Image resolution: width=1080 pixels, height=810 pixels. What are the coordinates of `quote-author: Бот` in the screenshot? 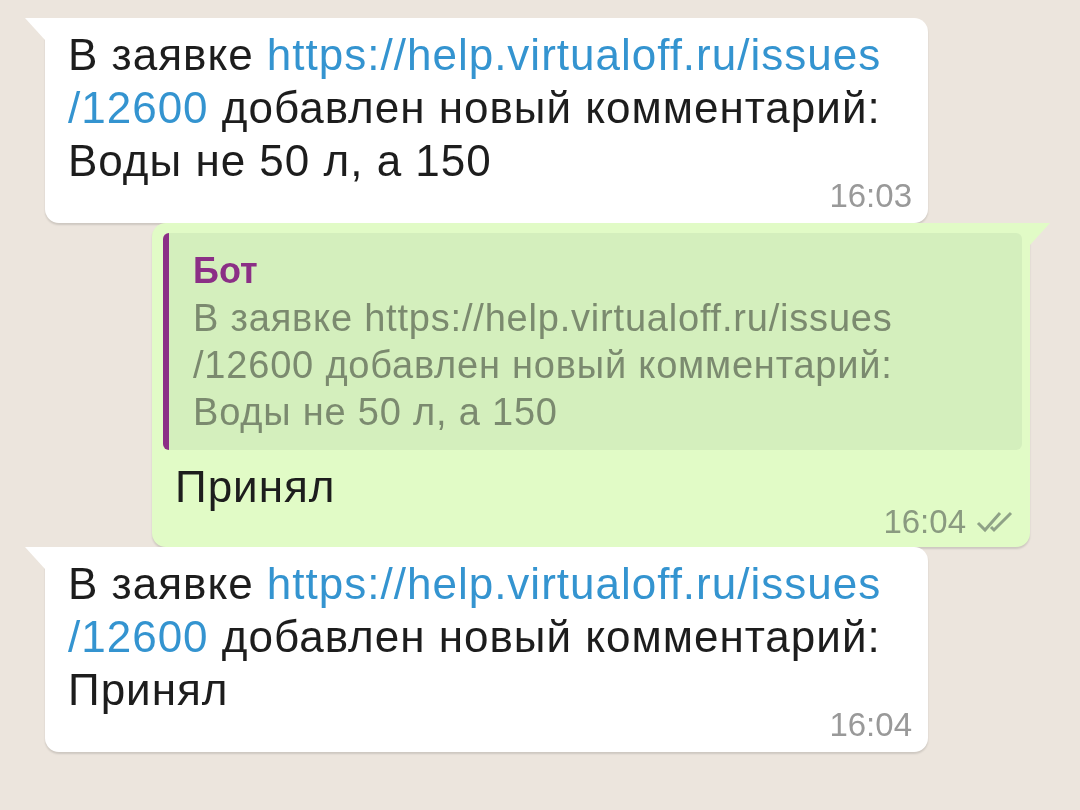 It's located at (226, 271).